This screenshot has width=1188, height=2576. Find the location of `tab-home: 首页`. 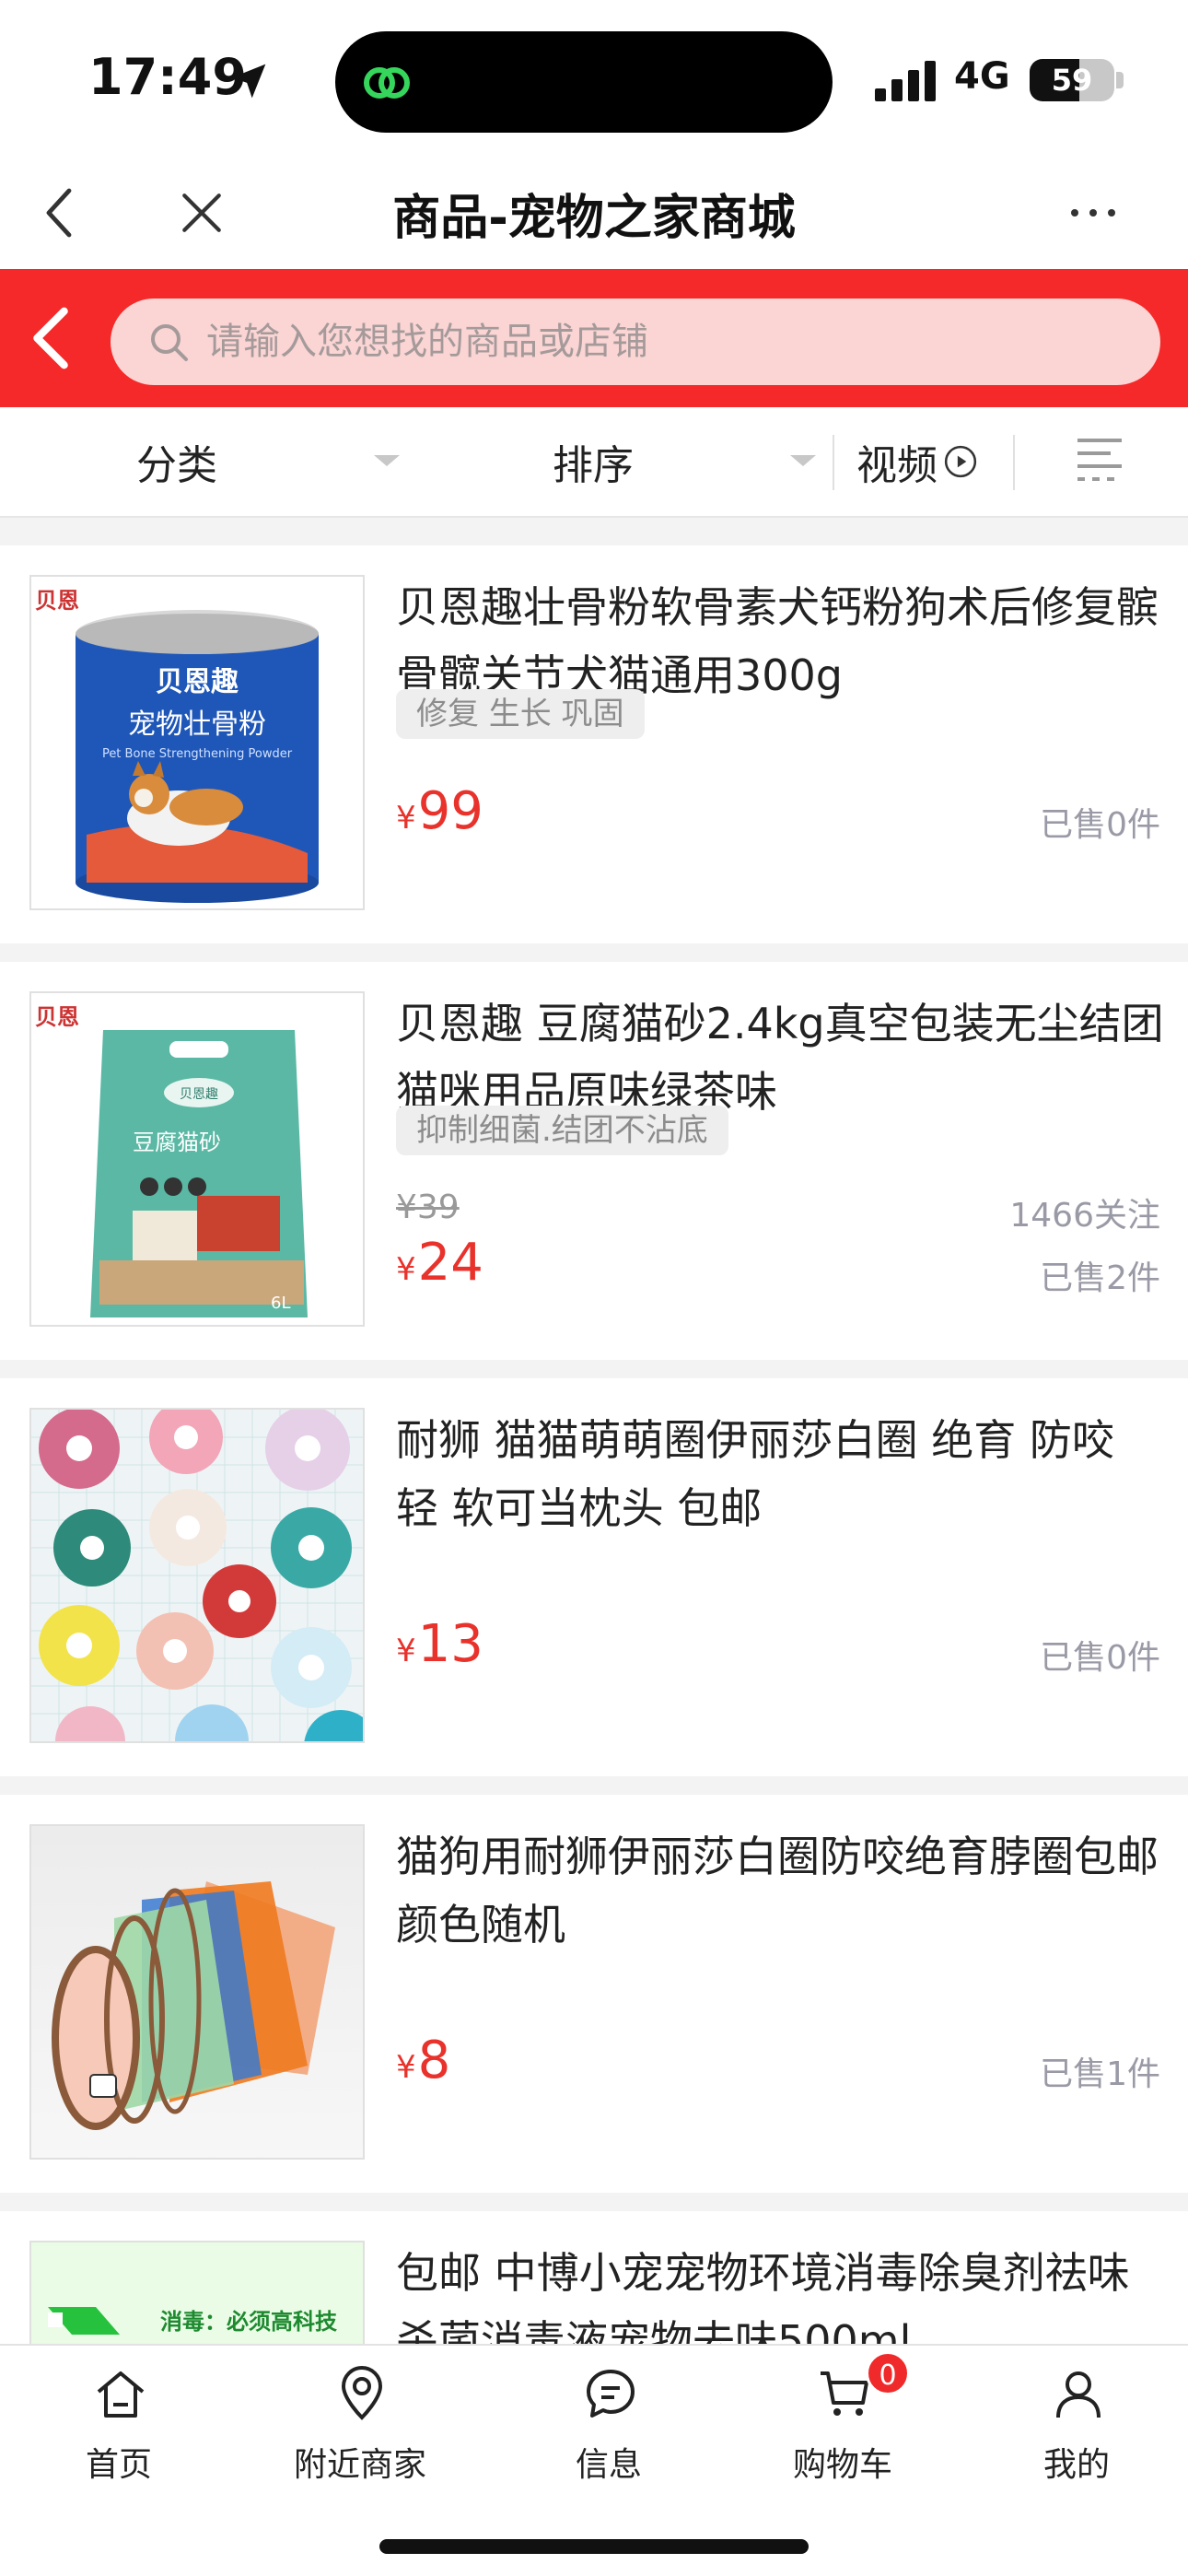

tab-home: 首页 is located at coordinates (119, 2424).